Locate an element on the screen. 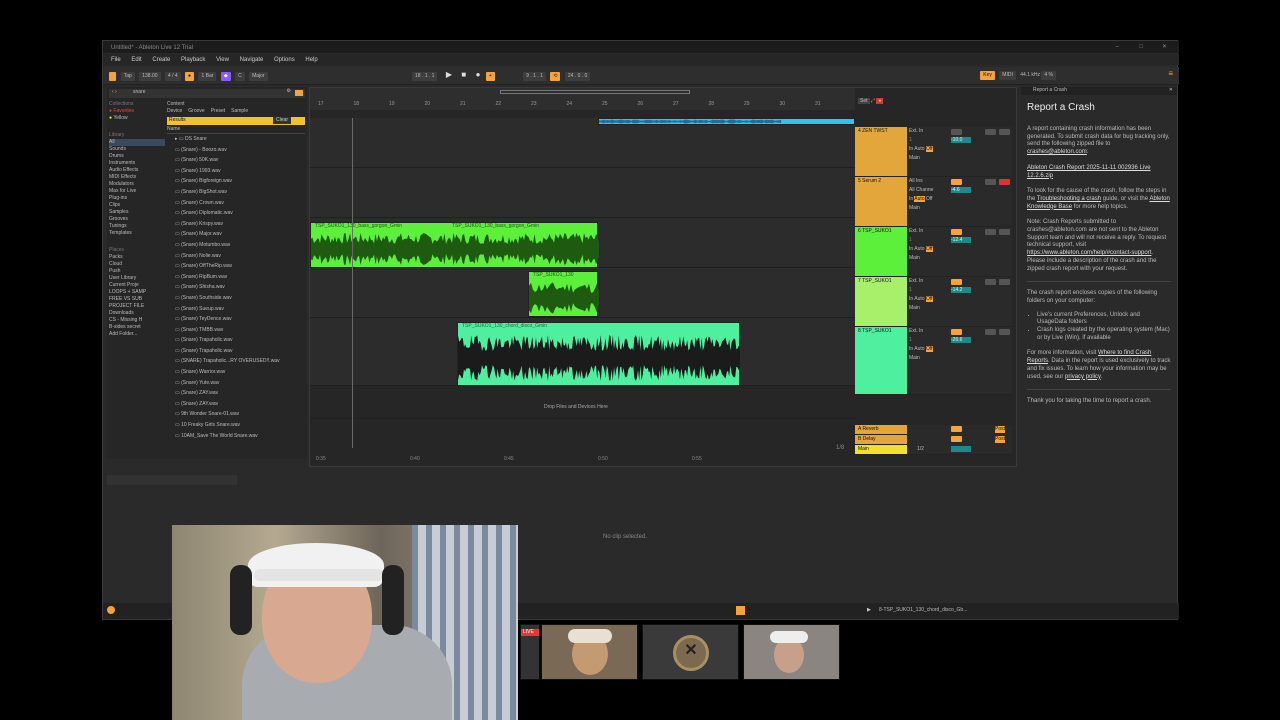 The height and width of the screenshot is (720, 1280). monitor-off-7: Off is located at coordinates (929, 299).